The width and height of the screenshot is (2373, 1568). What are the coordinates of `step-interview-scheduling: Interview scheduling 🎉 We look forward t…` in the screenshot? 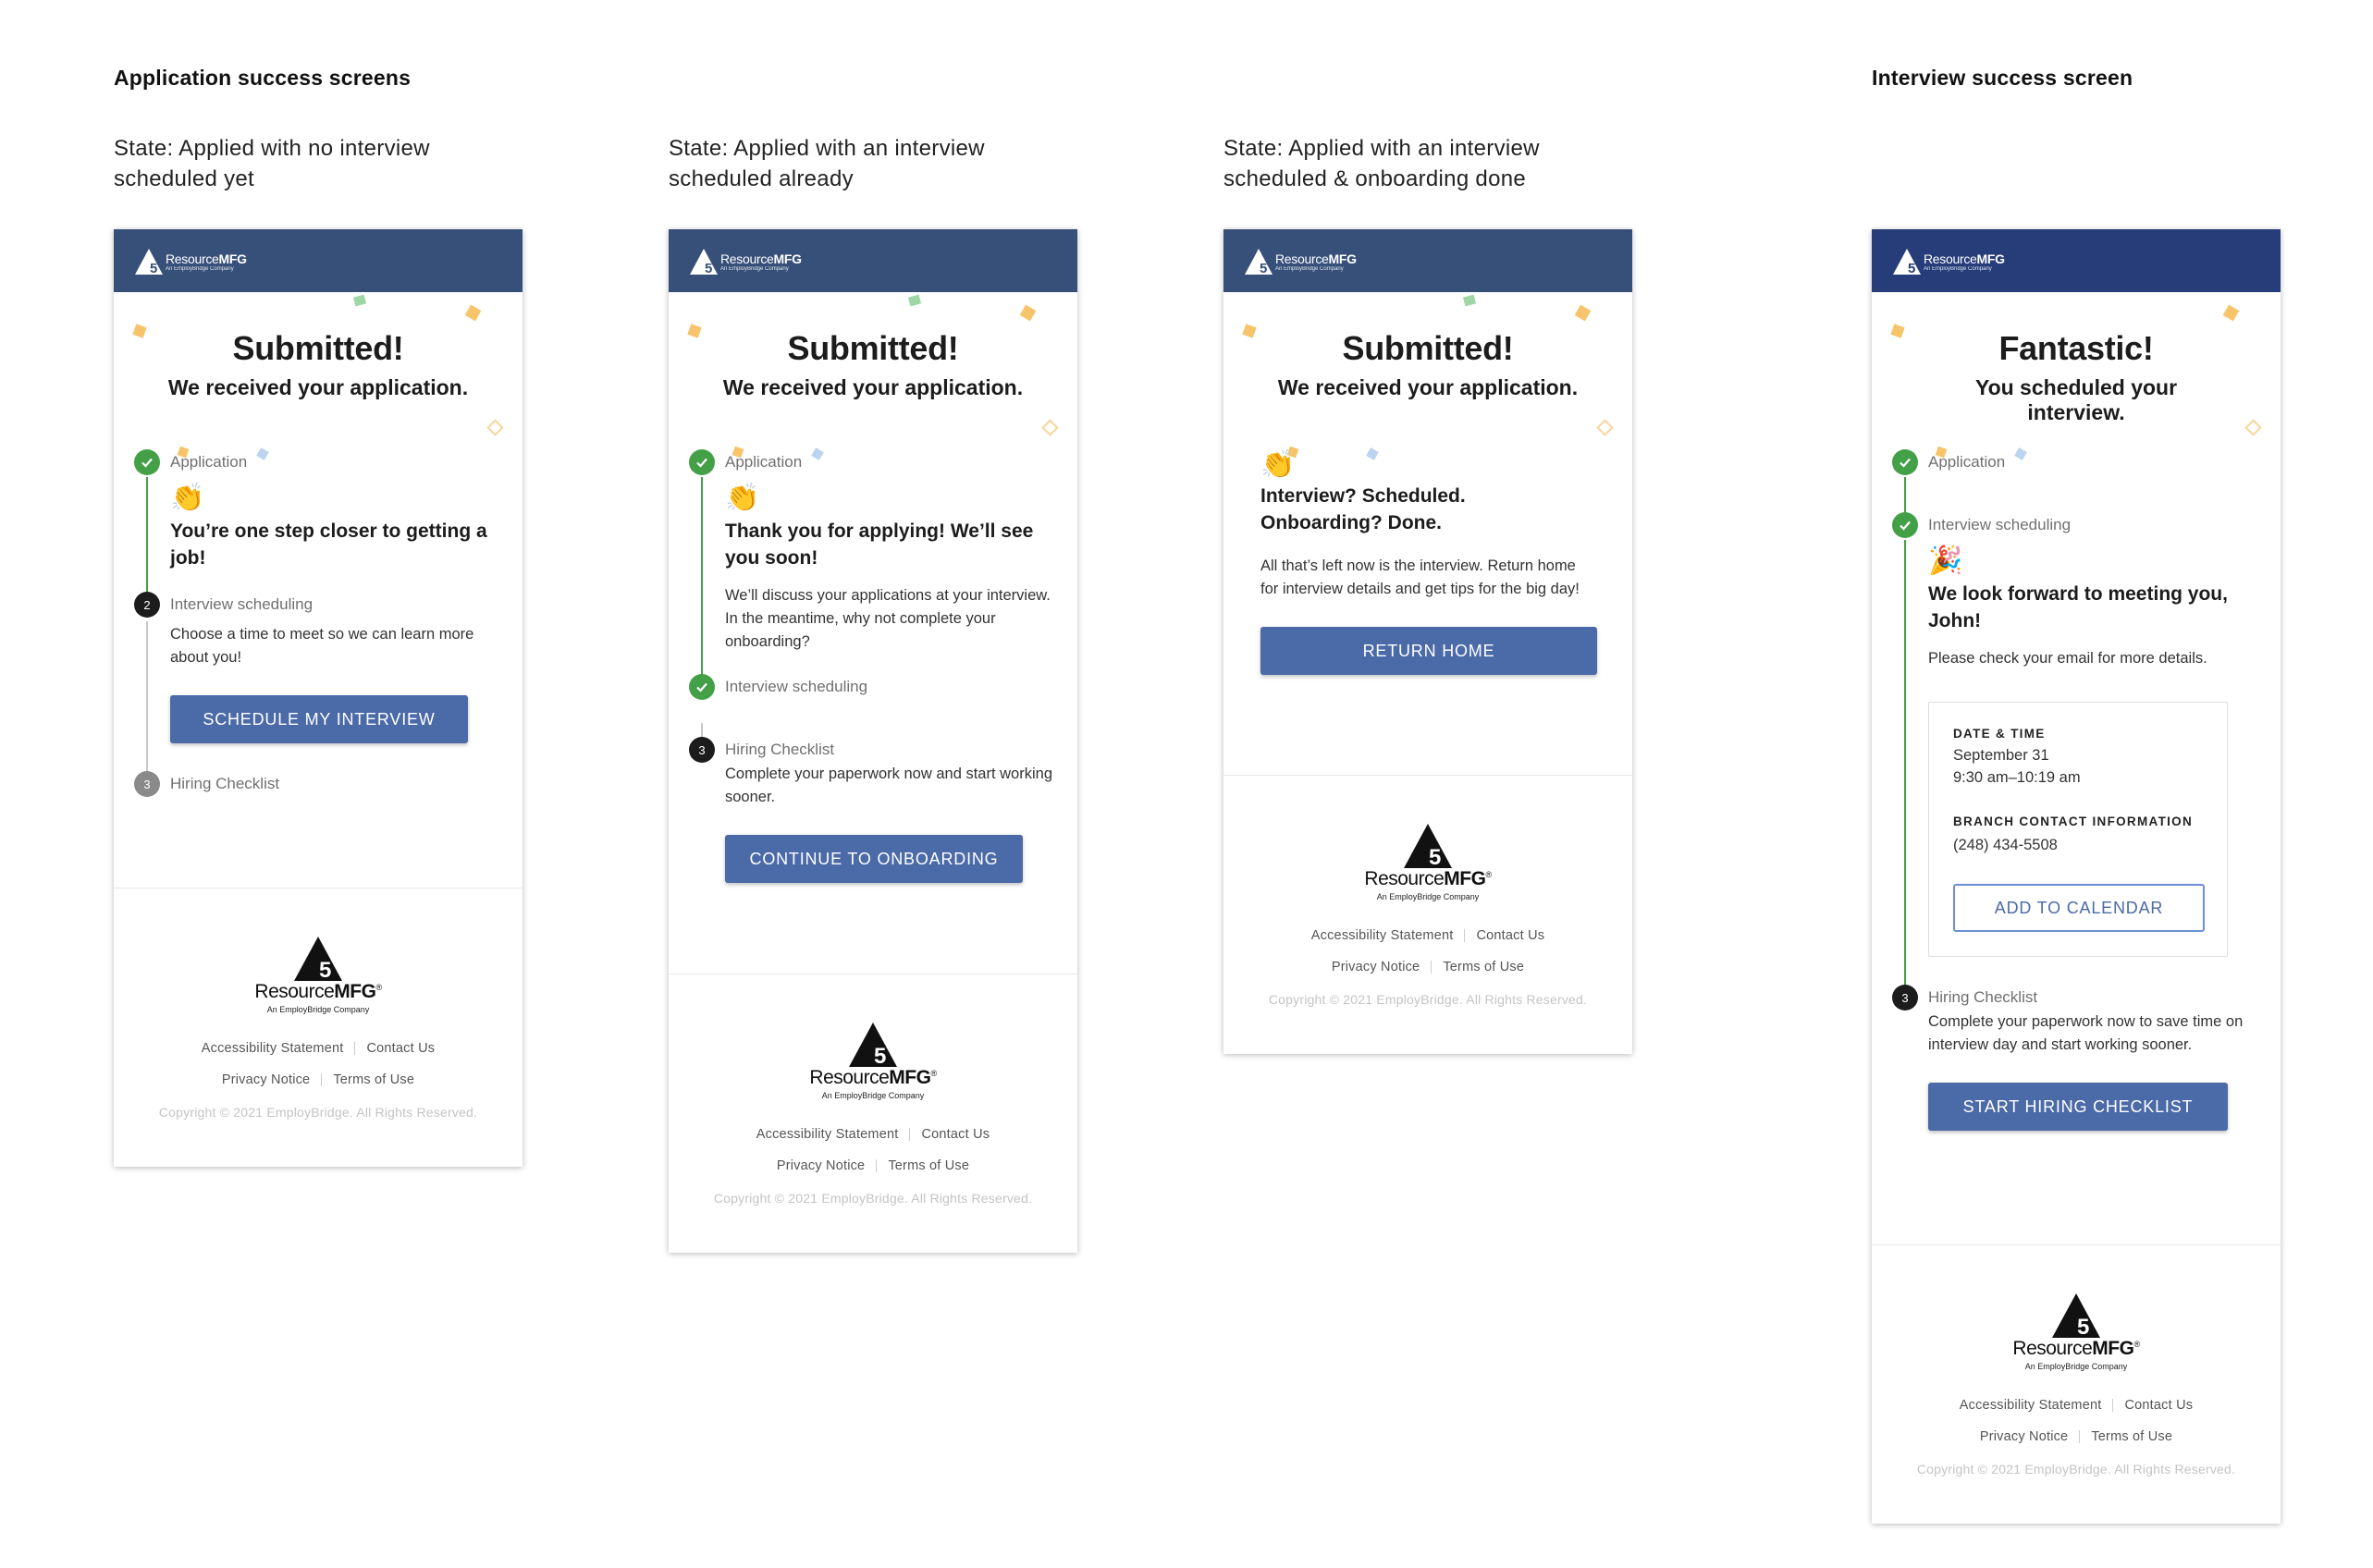 It's located at (2076, 735).